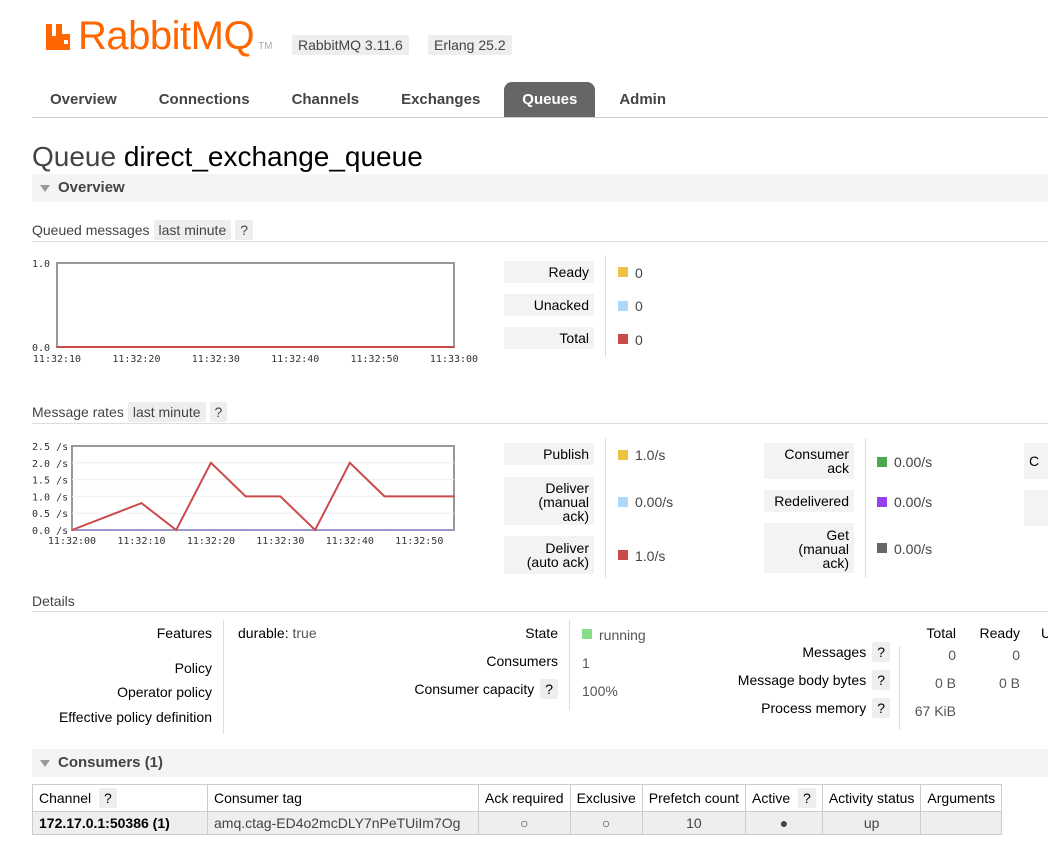 The image size is (1048, 844). Describe the element at coordinates (814, 708) in the screenshot. I see `process-memory-text: Process memory` at that location.